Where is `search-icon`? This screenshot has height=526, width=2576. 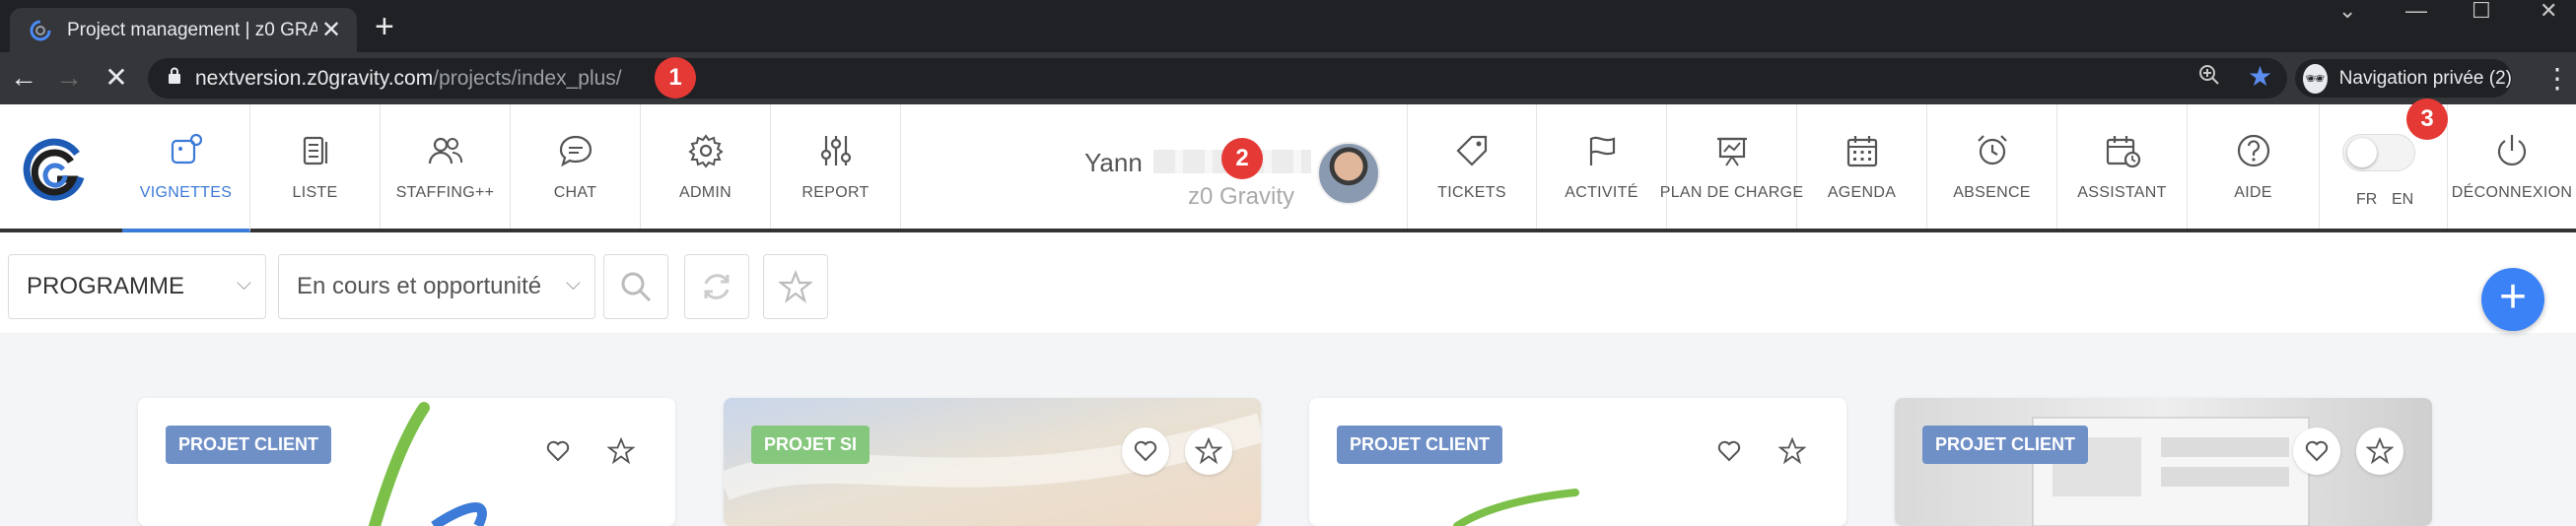
search-icon is located at coordinates (636, 287).